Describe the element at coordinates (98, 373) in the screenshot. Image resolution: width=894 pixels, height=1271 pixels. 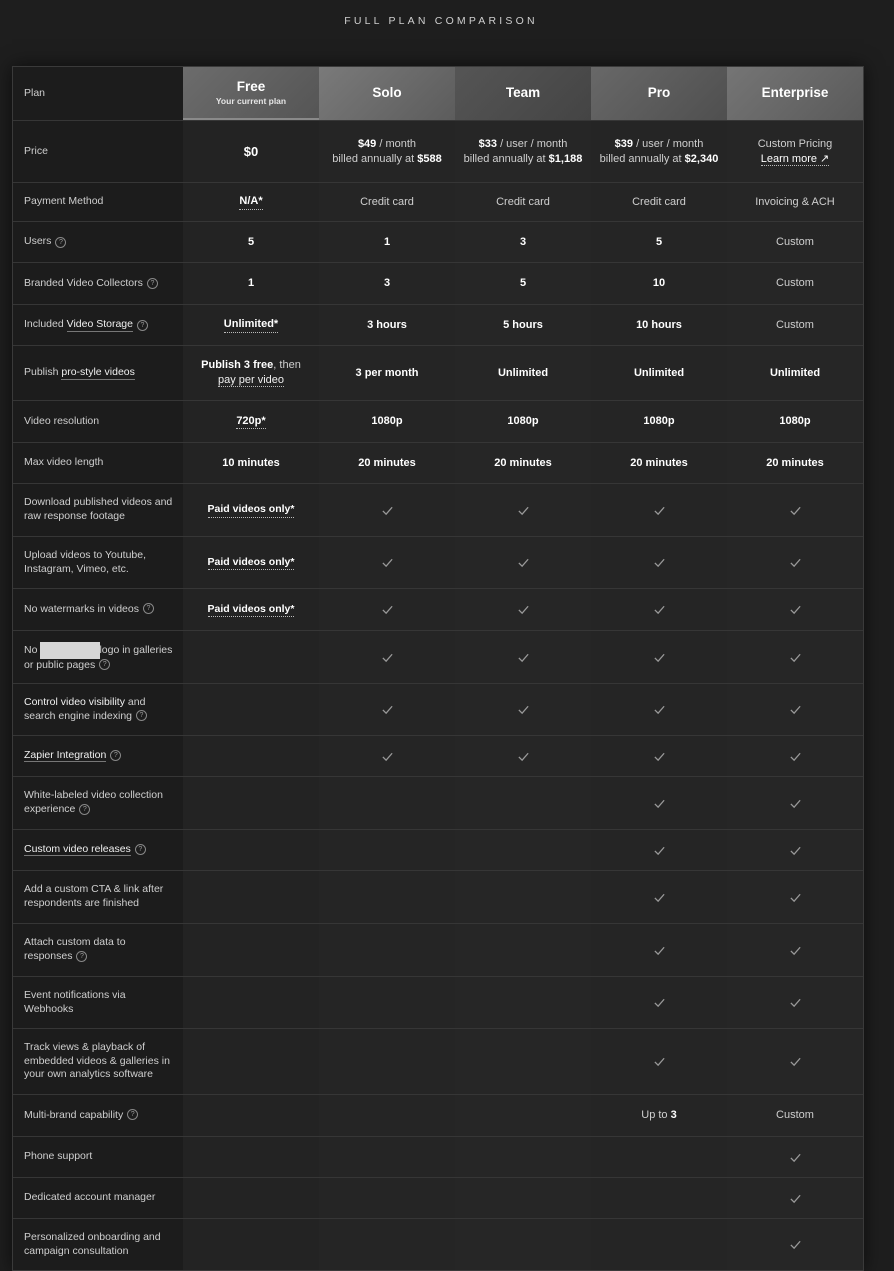
I see `pro-style-videos-link: pro-style videos` at that location.